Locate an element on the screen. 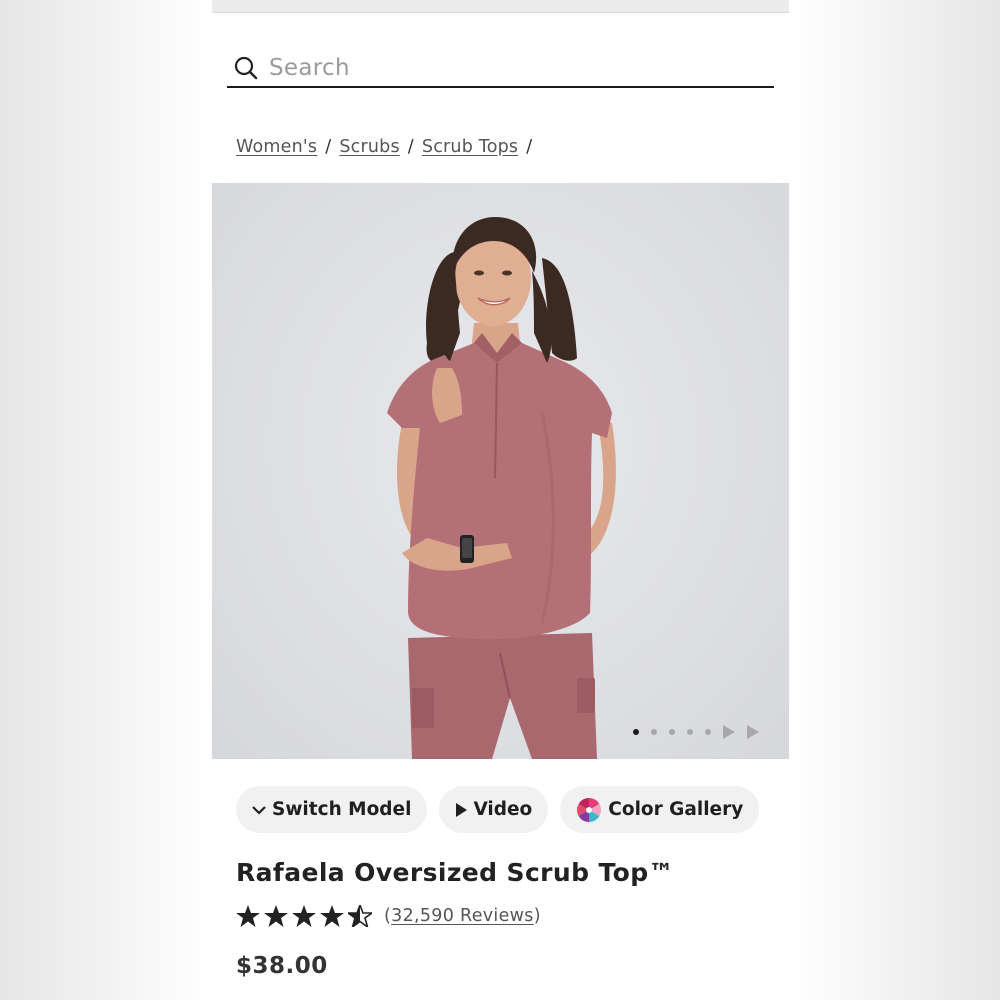 The width and height of the screenshot is (1000, 1000). product-media-actions: Switch Model Video Color Gallery is located at coordinates (498, 809).